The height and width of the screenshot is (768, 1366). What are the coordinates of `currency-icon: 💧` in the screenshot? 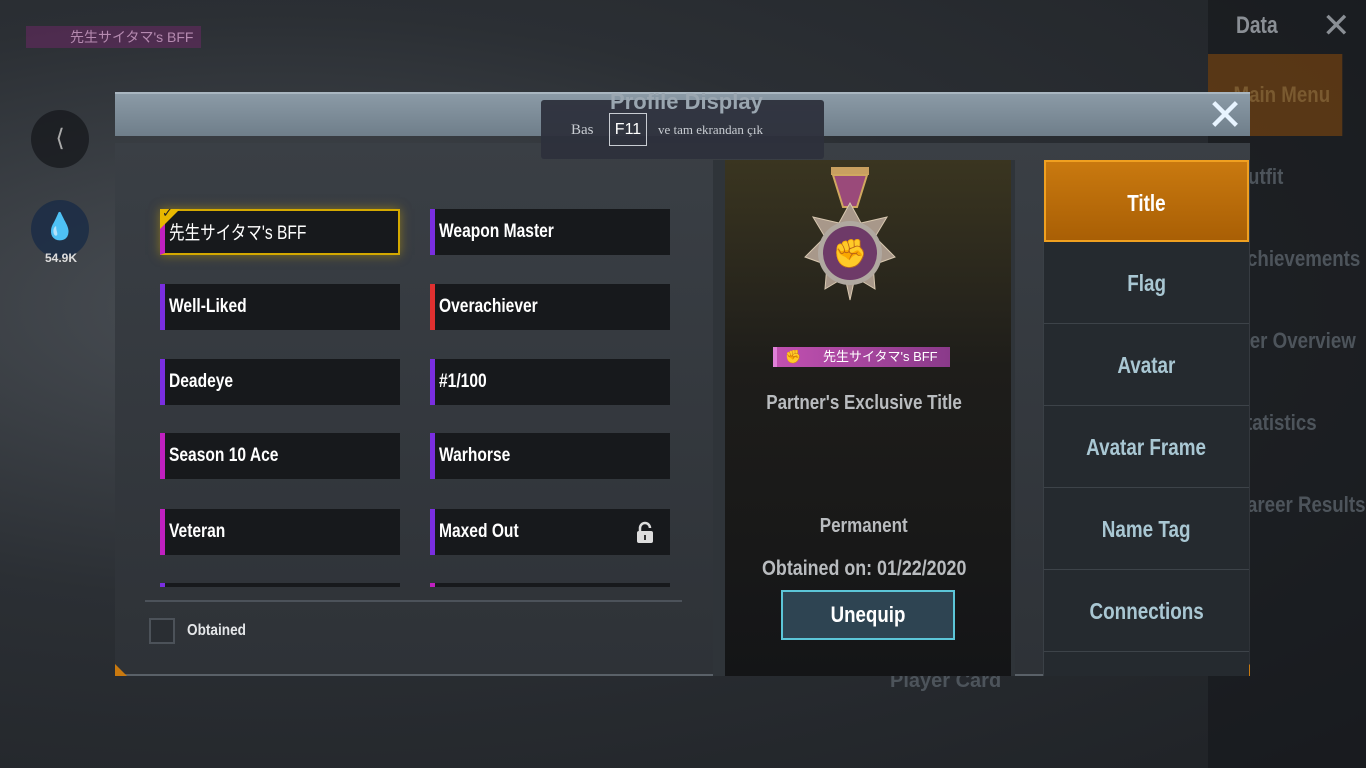 It's located at (60, 229).